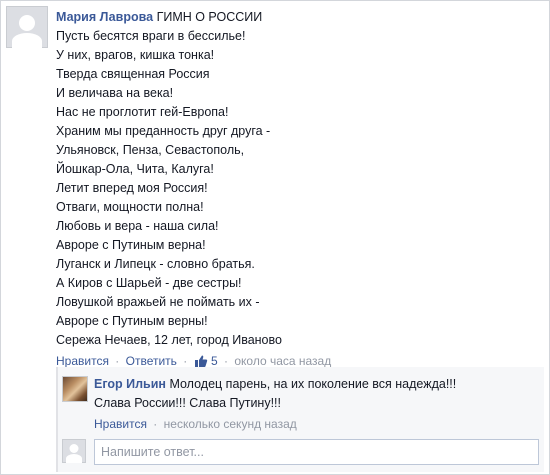 The image size is (550, 475). I want to click on poem-line: Отваги, мощности полна!, so click(130, 207).